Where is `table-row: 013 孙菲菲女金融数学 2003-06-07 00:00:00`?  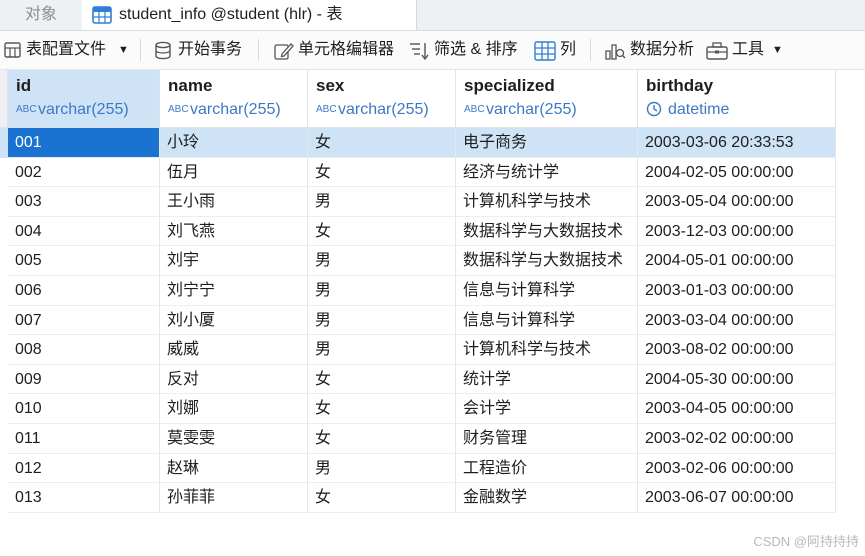 table-row: 013 孙菲菲女金融数学 2003-06-07 00:00:00 is located at coordinates (432, 498).